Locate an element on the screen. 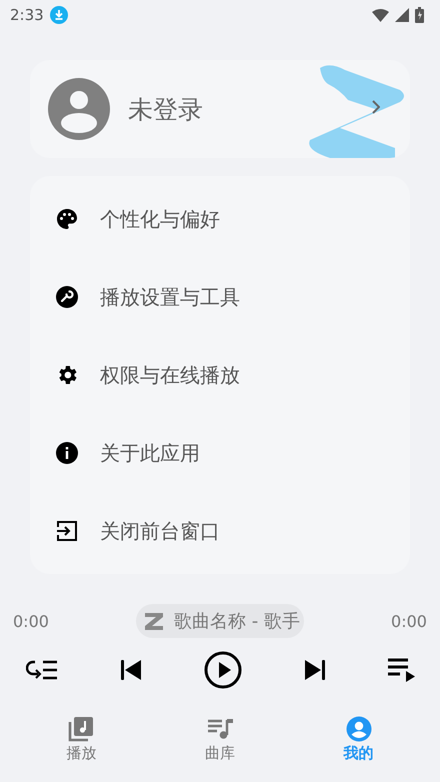  nav-tab: 播放 is located at coordinates (81, 739).